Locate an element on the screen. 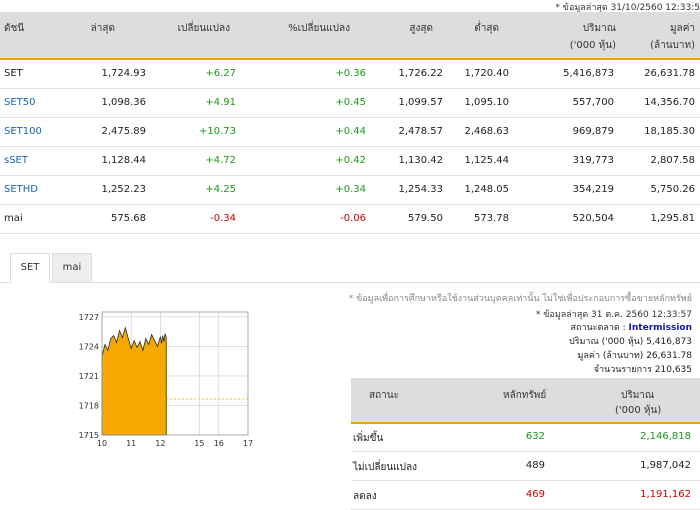 The width and height of the screenshot is (700, 510). index-link-sethd: SETHD is located at coordinates (21, 189).